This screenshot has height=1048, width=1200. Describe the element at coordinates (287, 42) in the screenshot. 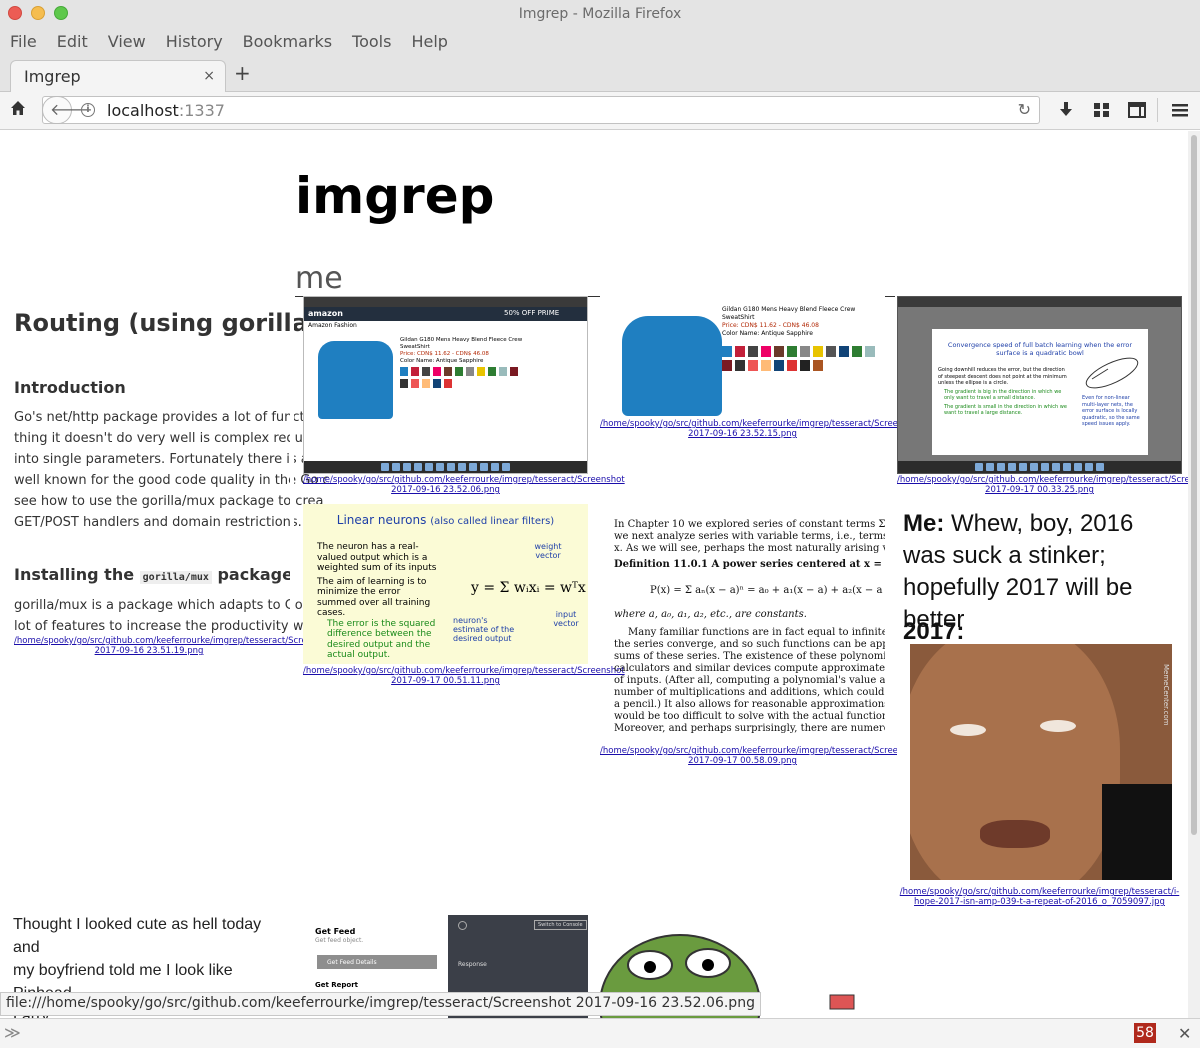

I see `menu-bookmarks: Bookmarks` at that location.